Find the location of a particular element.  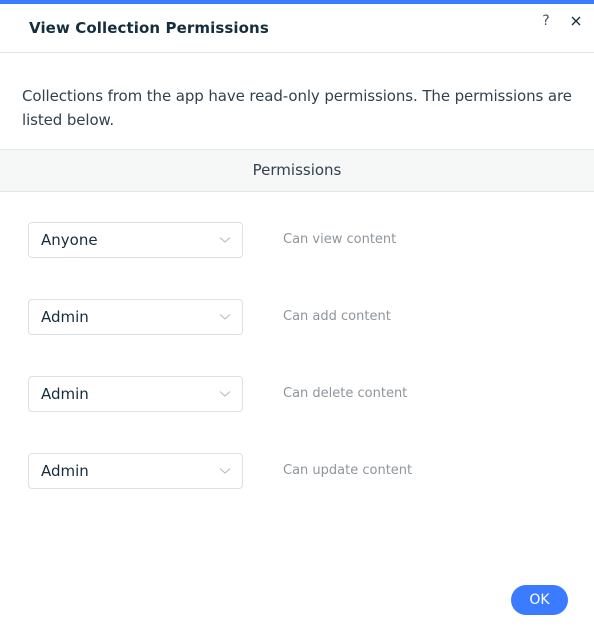

permission-row-add: Admin Can add content is located at coordinates (297, 317).